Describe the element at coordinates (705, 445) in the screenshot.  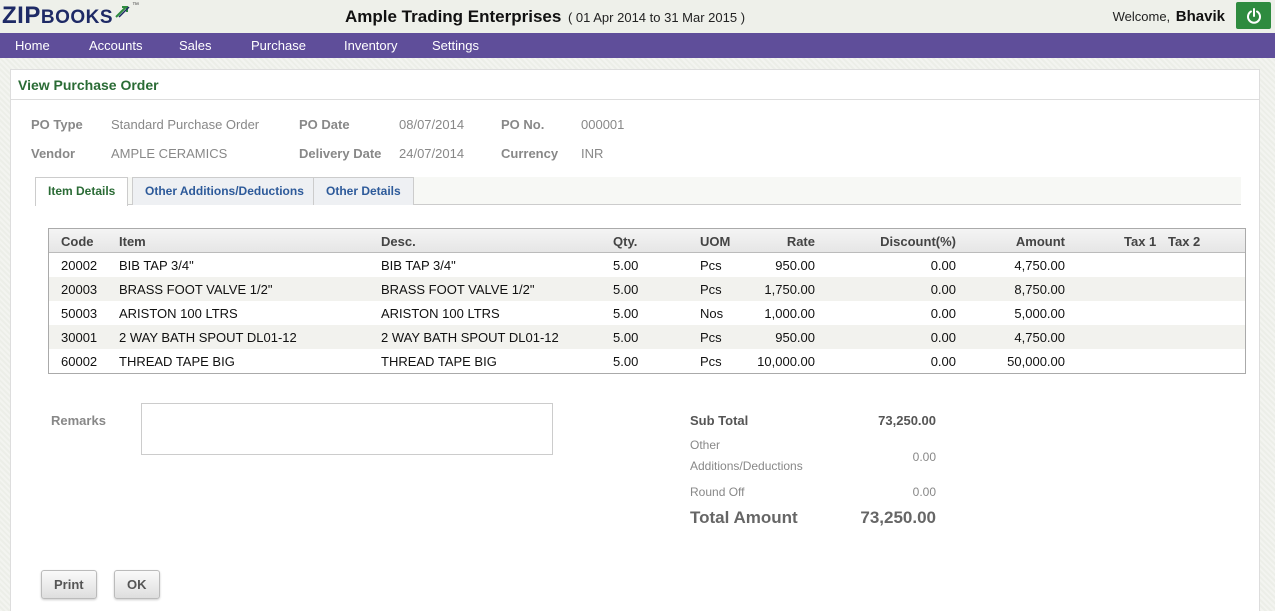
I see `other-additions-label-line1: Other` at that location.